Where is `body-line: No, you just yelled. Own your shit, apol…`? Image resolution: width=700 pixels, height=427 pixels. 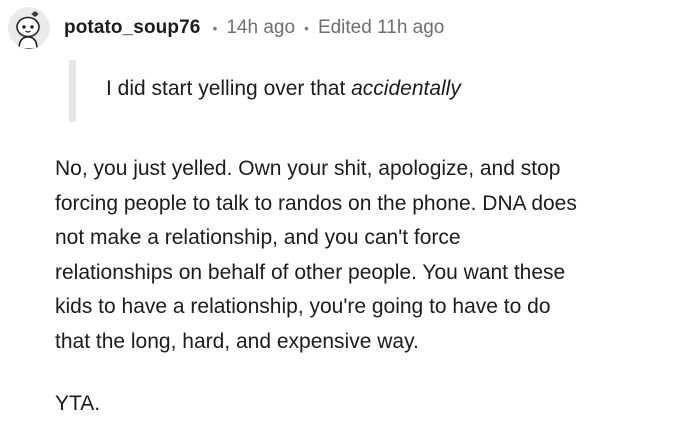 body-line: No, you just yelled. Own your shit, apol… is located at coordinates (308, 168).